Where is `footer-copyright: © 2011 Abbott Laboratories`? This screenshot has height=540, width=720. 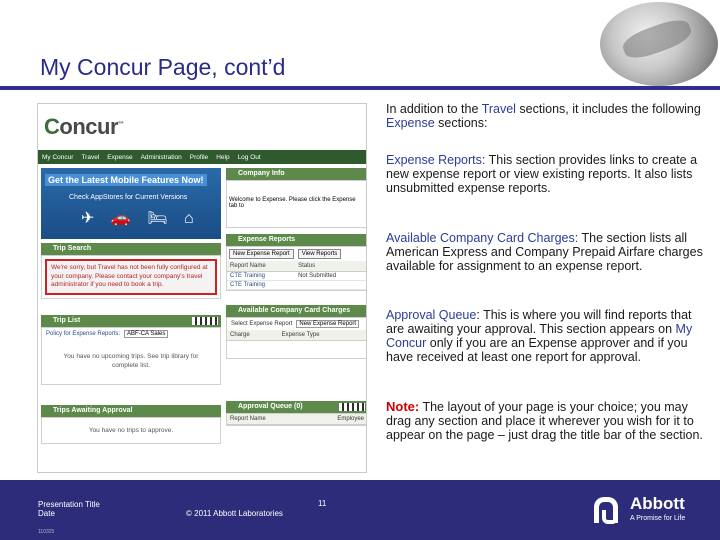
footer-copyright: © 2011 Abbott Laboratories is located at coordinates (234, 513).